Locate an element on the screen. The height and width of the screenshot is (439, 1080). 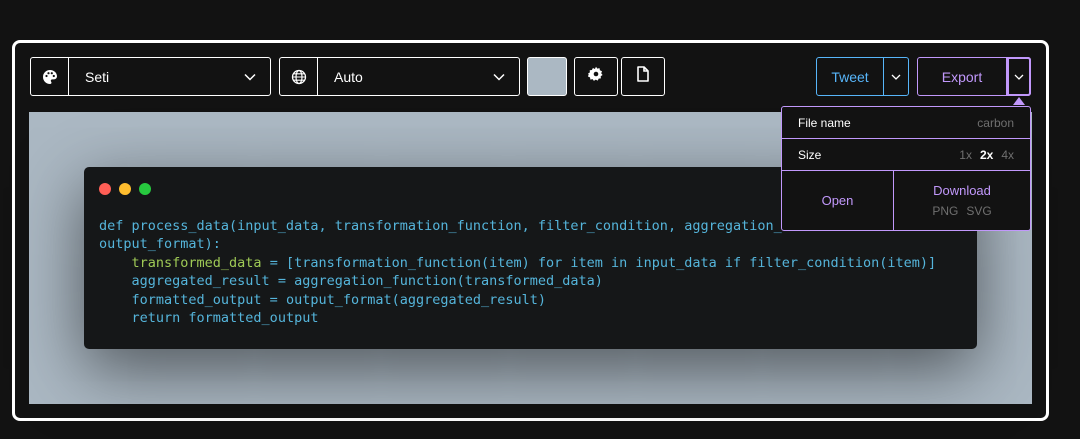
gear-icon is located at coordinates (595, 76).